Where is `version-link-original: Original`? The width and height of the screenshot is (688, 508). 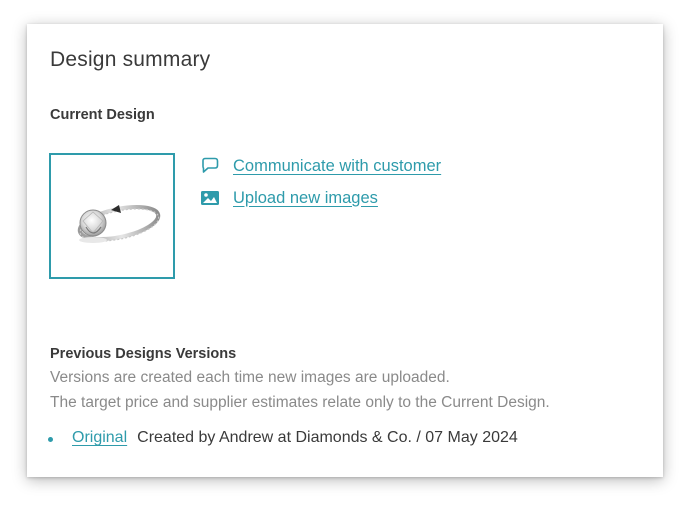 version-link-original: Original is located at coordinates (99, 438).